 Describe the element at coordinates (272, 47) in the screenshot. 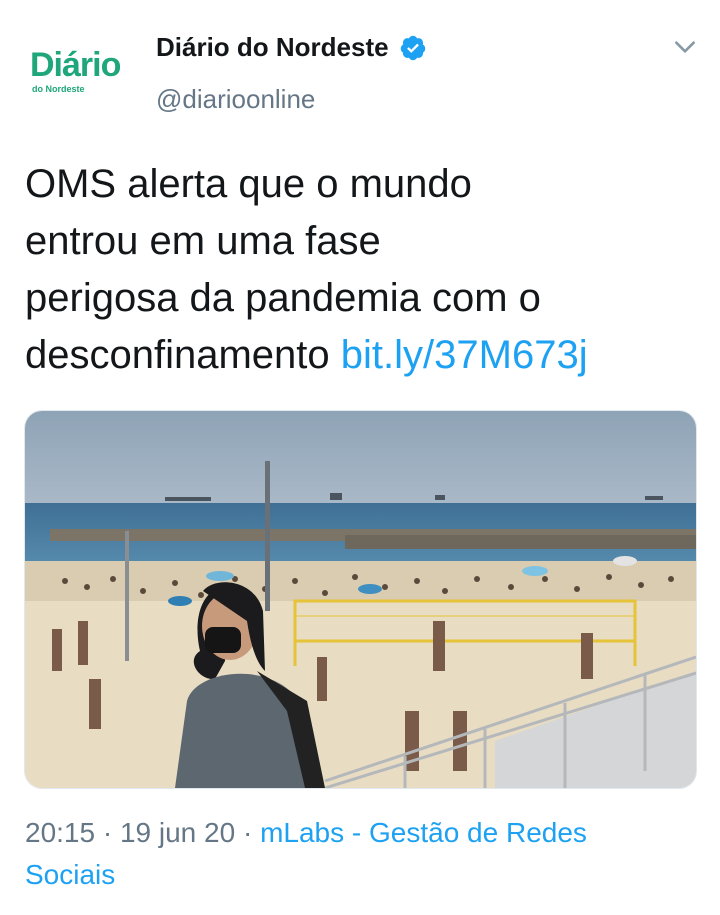

I see `author-name-label: Diário do Nordeste` at that location.